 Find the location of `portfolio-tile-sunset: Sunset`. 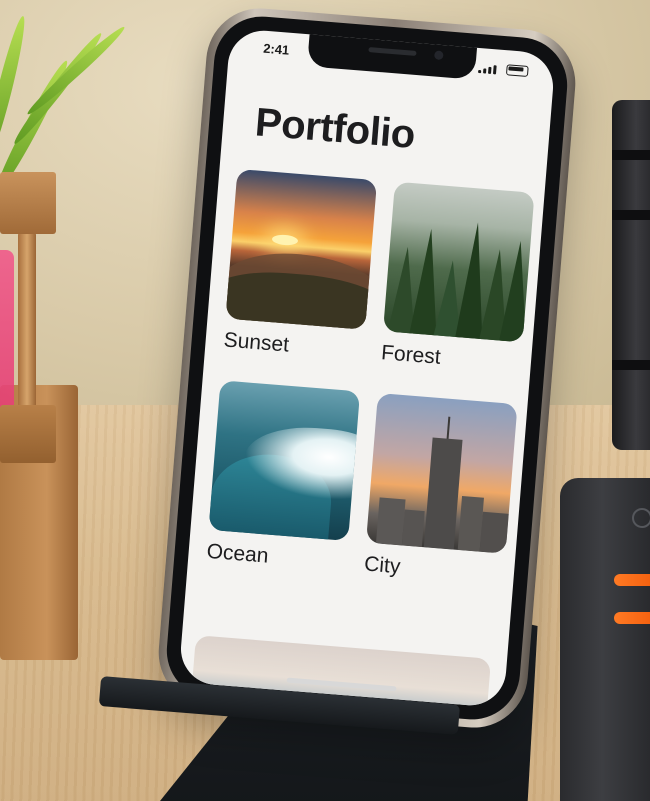

portfolio-tile-sunset: Sunset is located at coordinates (300, 266).